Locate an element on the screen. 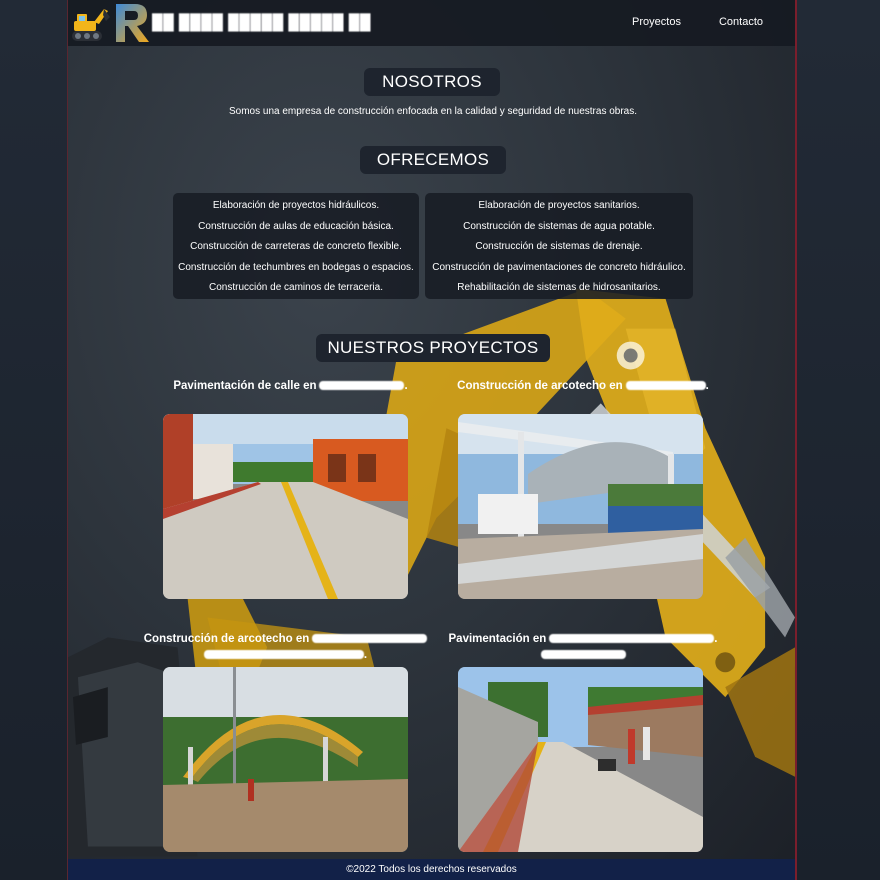 Image resolution: width=880 pixels, height=880 pixels. offer-item: Construcción de caminos de terraceria. is located at coordinates (296, 288).